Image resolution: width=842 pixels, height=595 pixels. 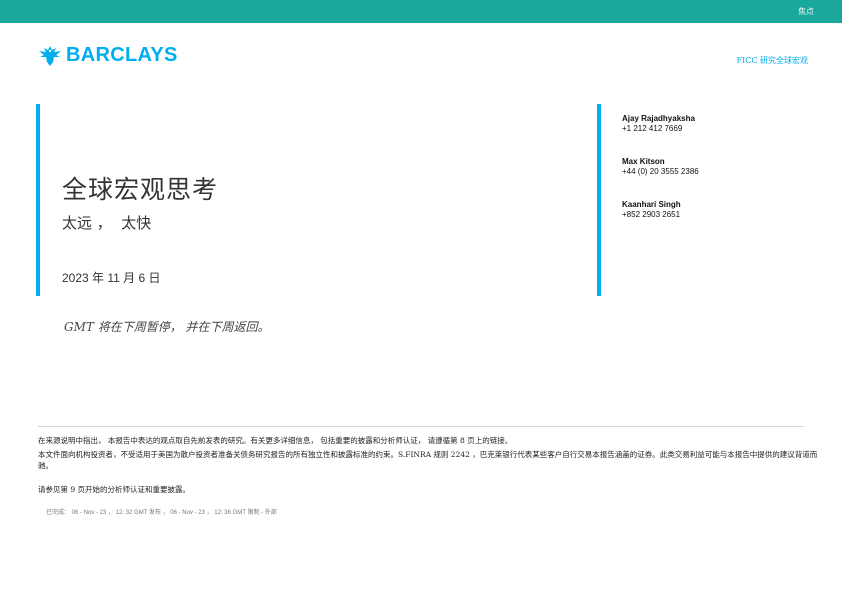 What do you see at coordinates (643, 161) in the screenshot?
I see `analyst-name: Max Kitson` at bounding box center [643, 161].